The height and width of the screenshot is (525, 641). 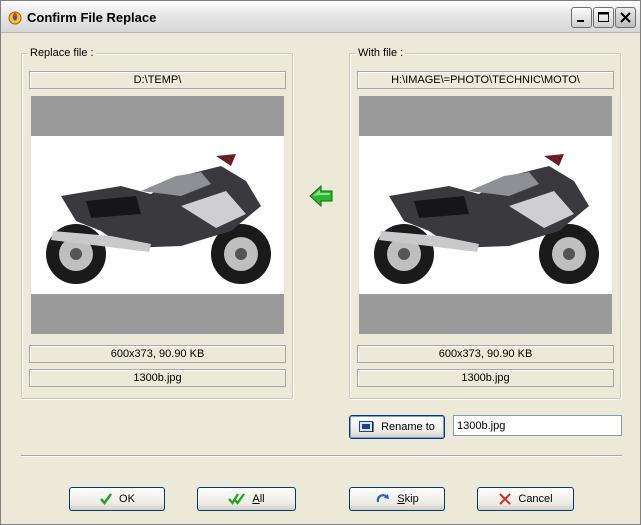 What do you see at coordinates (237, 499) in the screenshot?
I see `double-check-icon` at bounding box center [237, 499].